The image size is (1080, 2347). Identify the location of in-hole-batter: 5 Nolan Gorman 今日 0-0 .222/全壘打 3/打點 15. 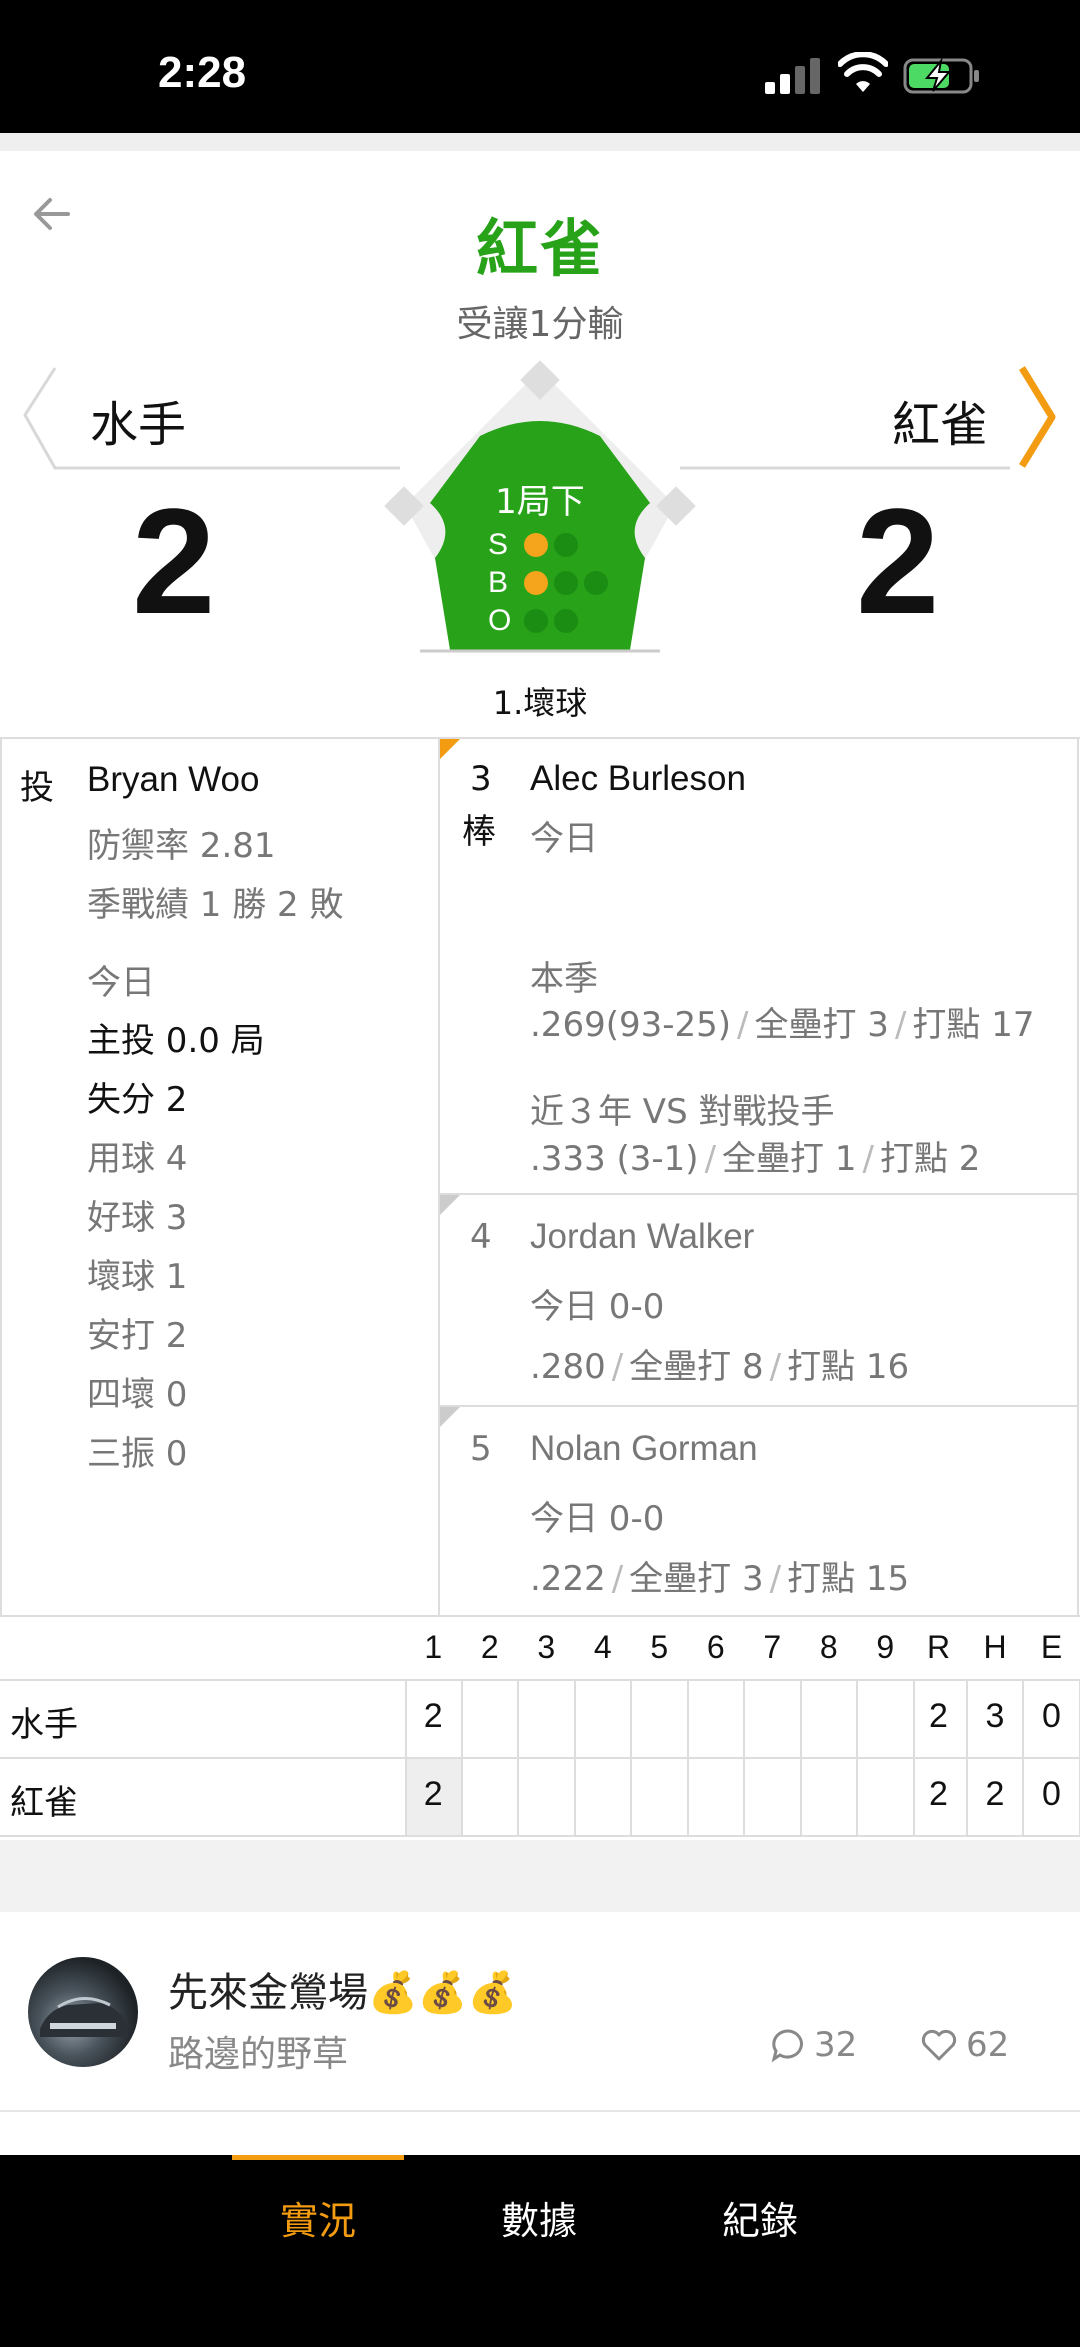
(759, 1511).